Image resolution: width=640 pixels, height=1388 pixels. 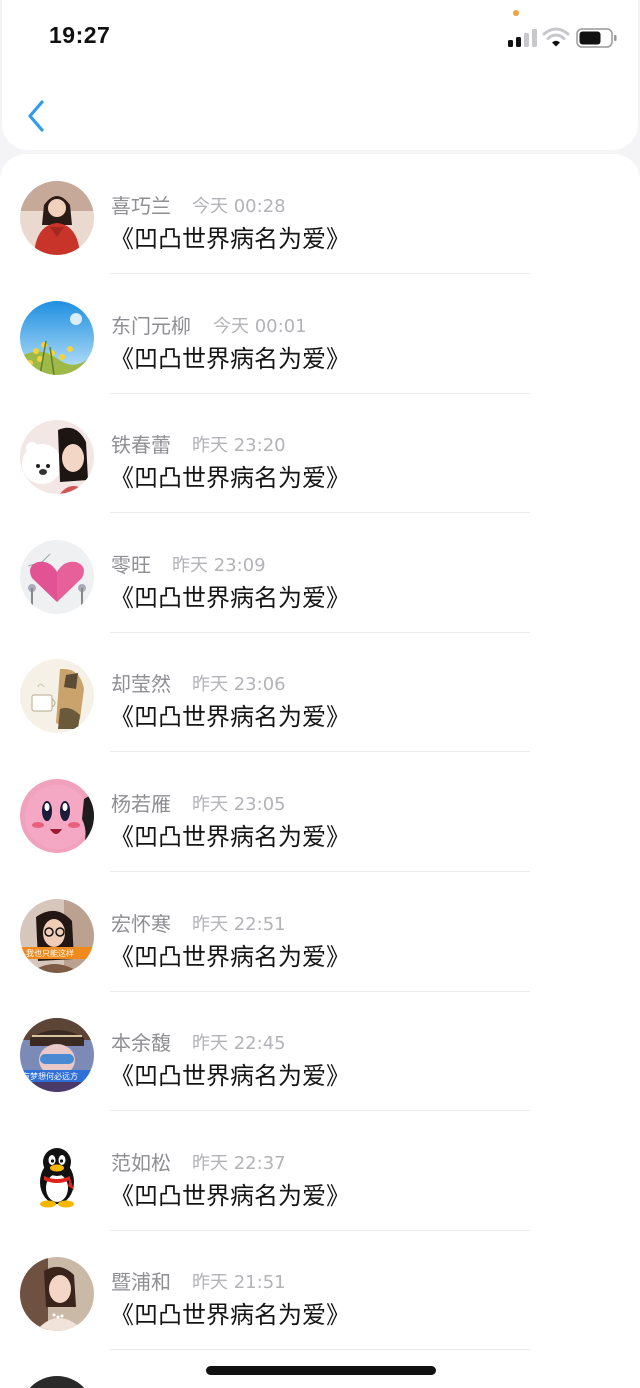 What do you see at coordinates (320, 75) in the screenshot?
I see `header: 19:27` at bounding box center [320, 75].